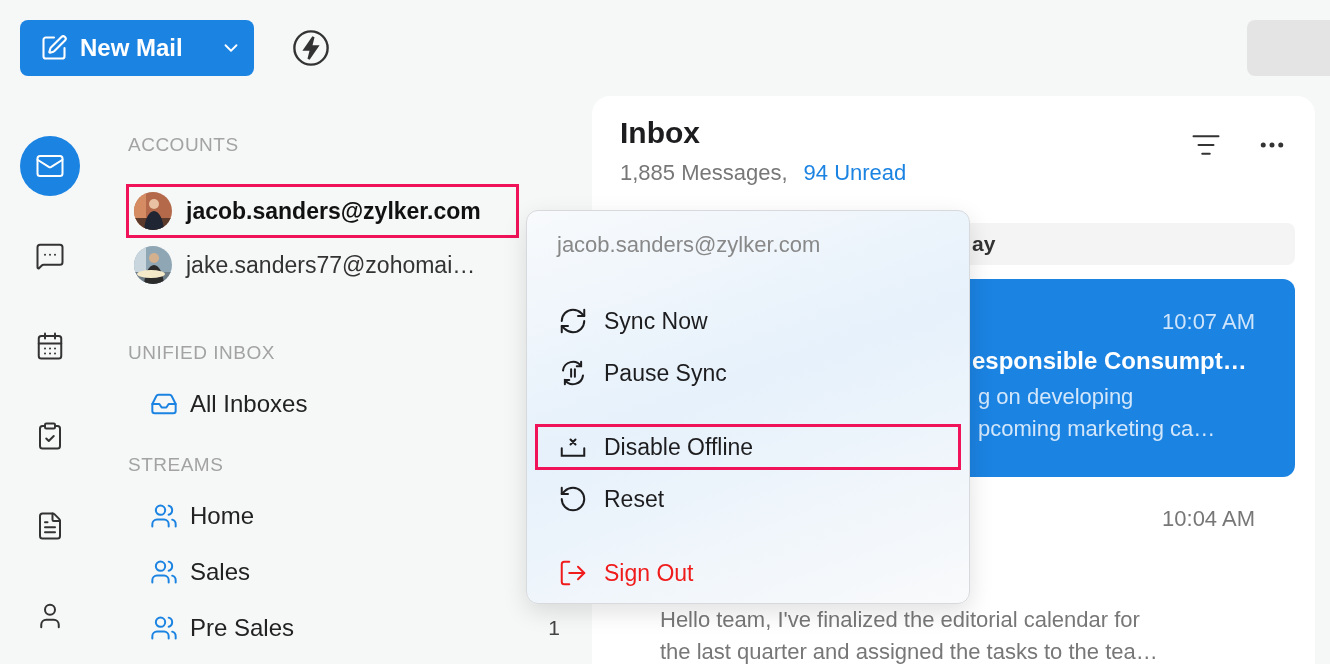  What do you see at coordinates (50, 346) in the screenshot?
I see `calendar-icon` at bounding box center [50, 346].